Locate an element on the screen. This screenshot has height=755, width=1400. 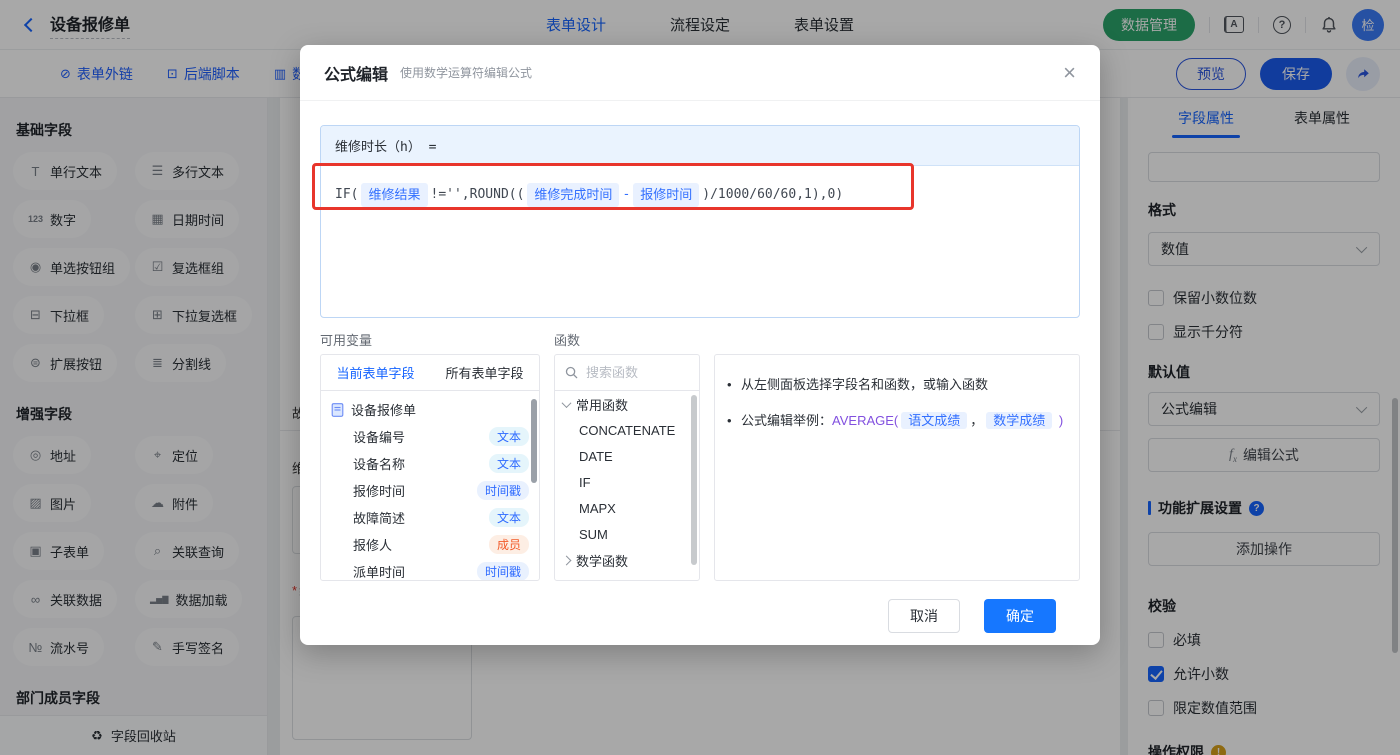
variable-item-报修人: 报修人 成员 is located at coordinates (430, 544).